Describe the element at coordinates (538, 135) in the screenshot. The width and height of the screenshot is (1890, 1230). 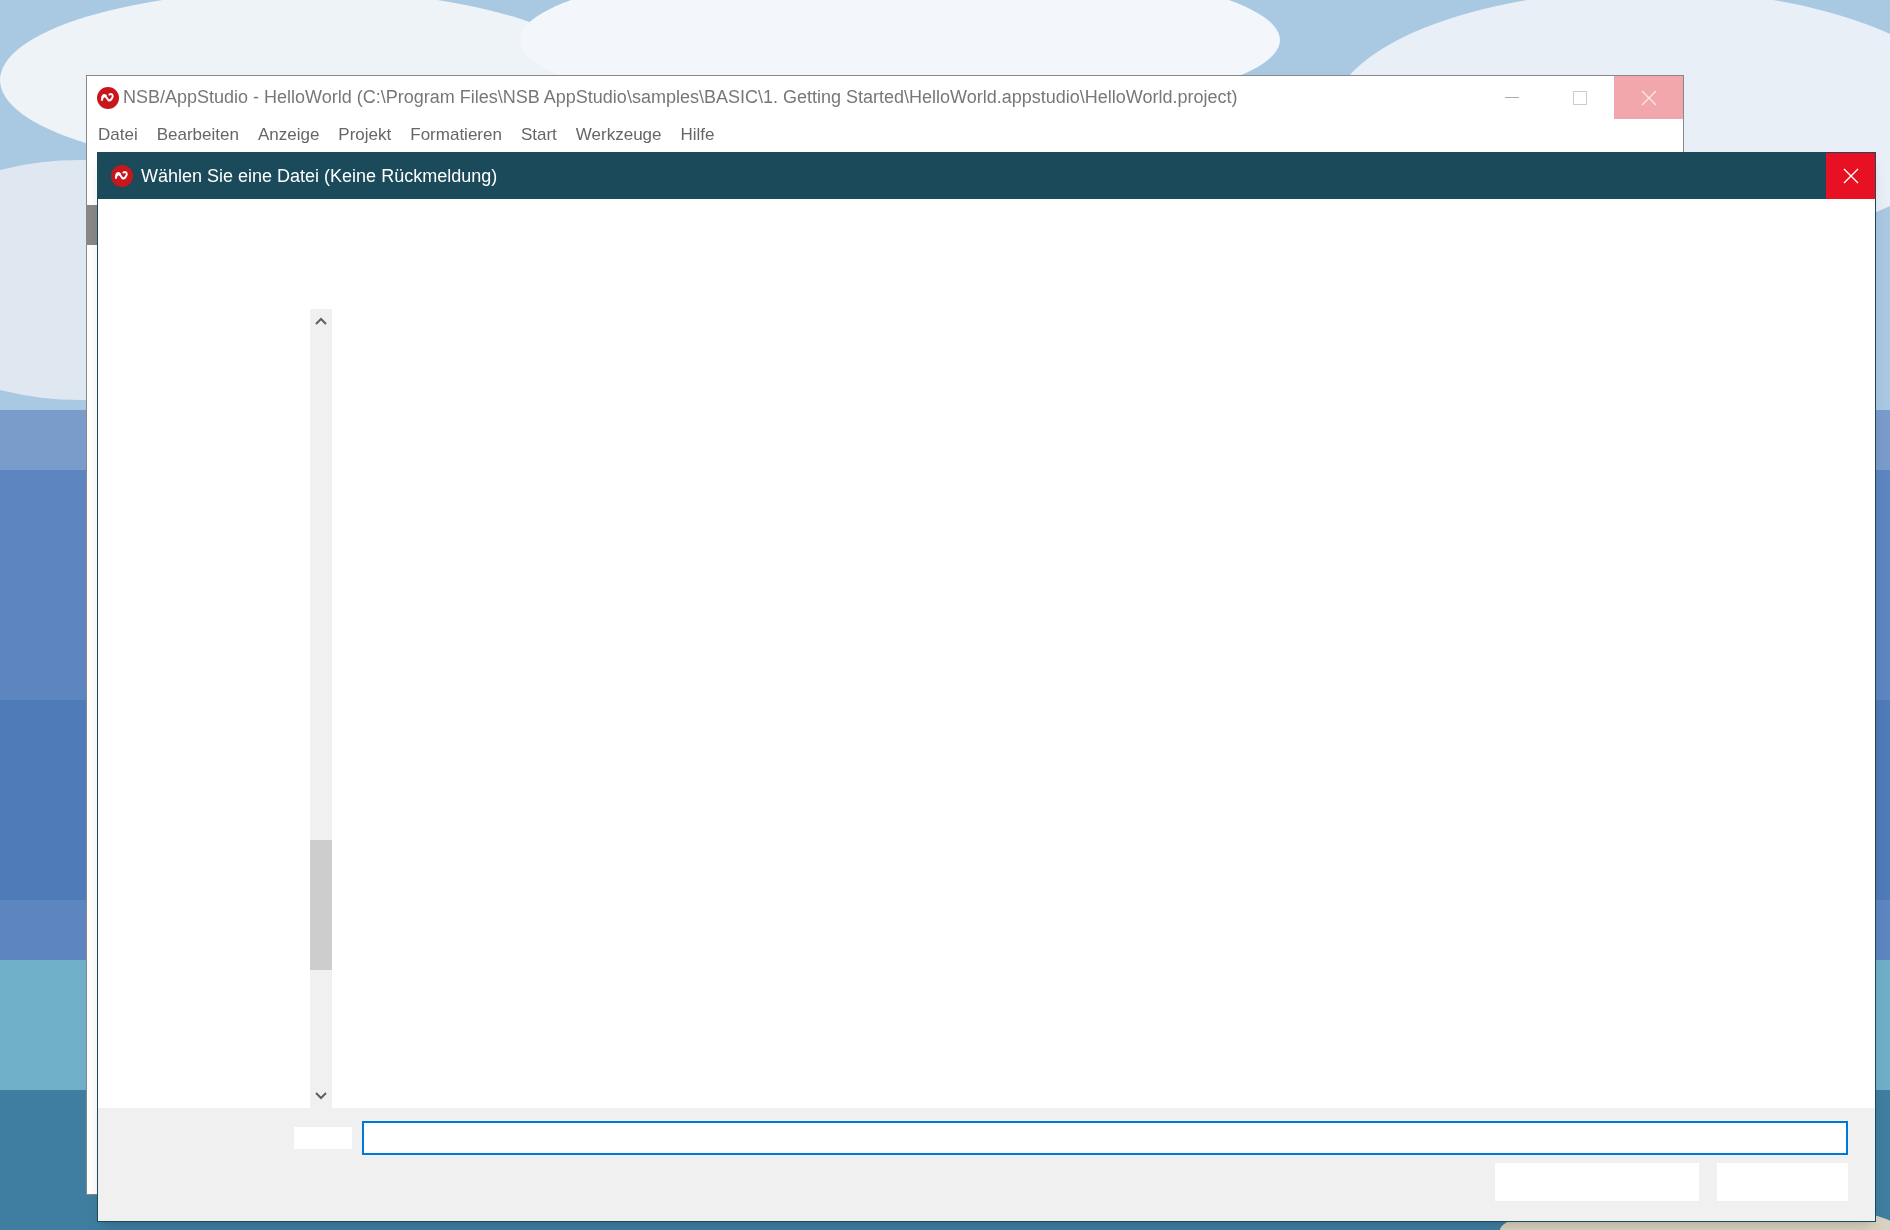
I see `menu-item: Start` at that location.